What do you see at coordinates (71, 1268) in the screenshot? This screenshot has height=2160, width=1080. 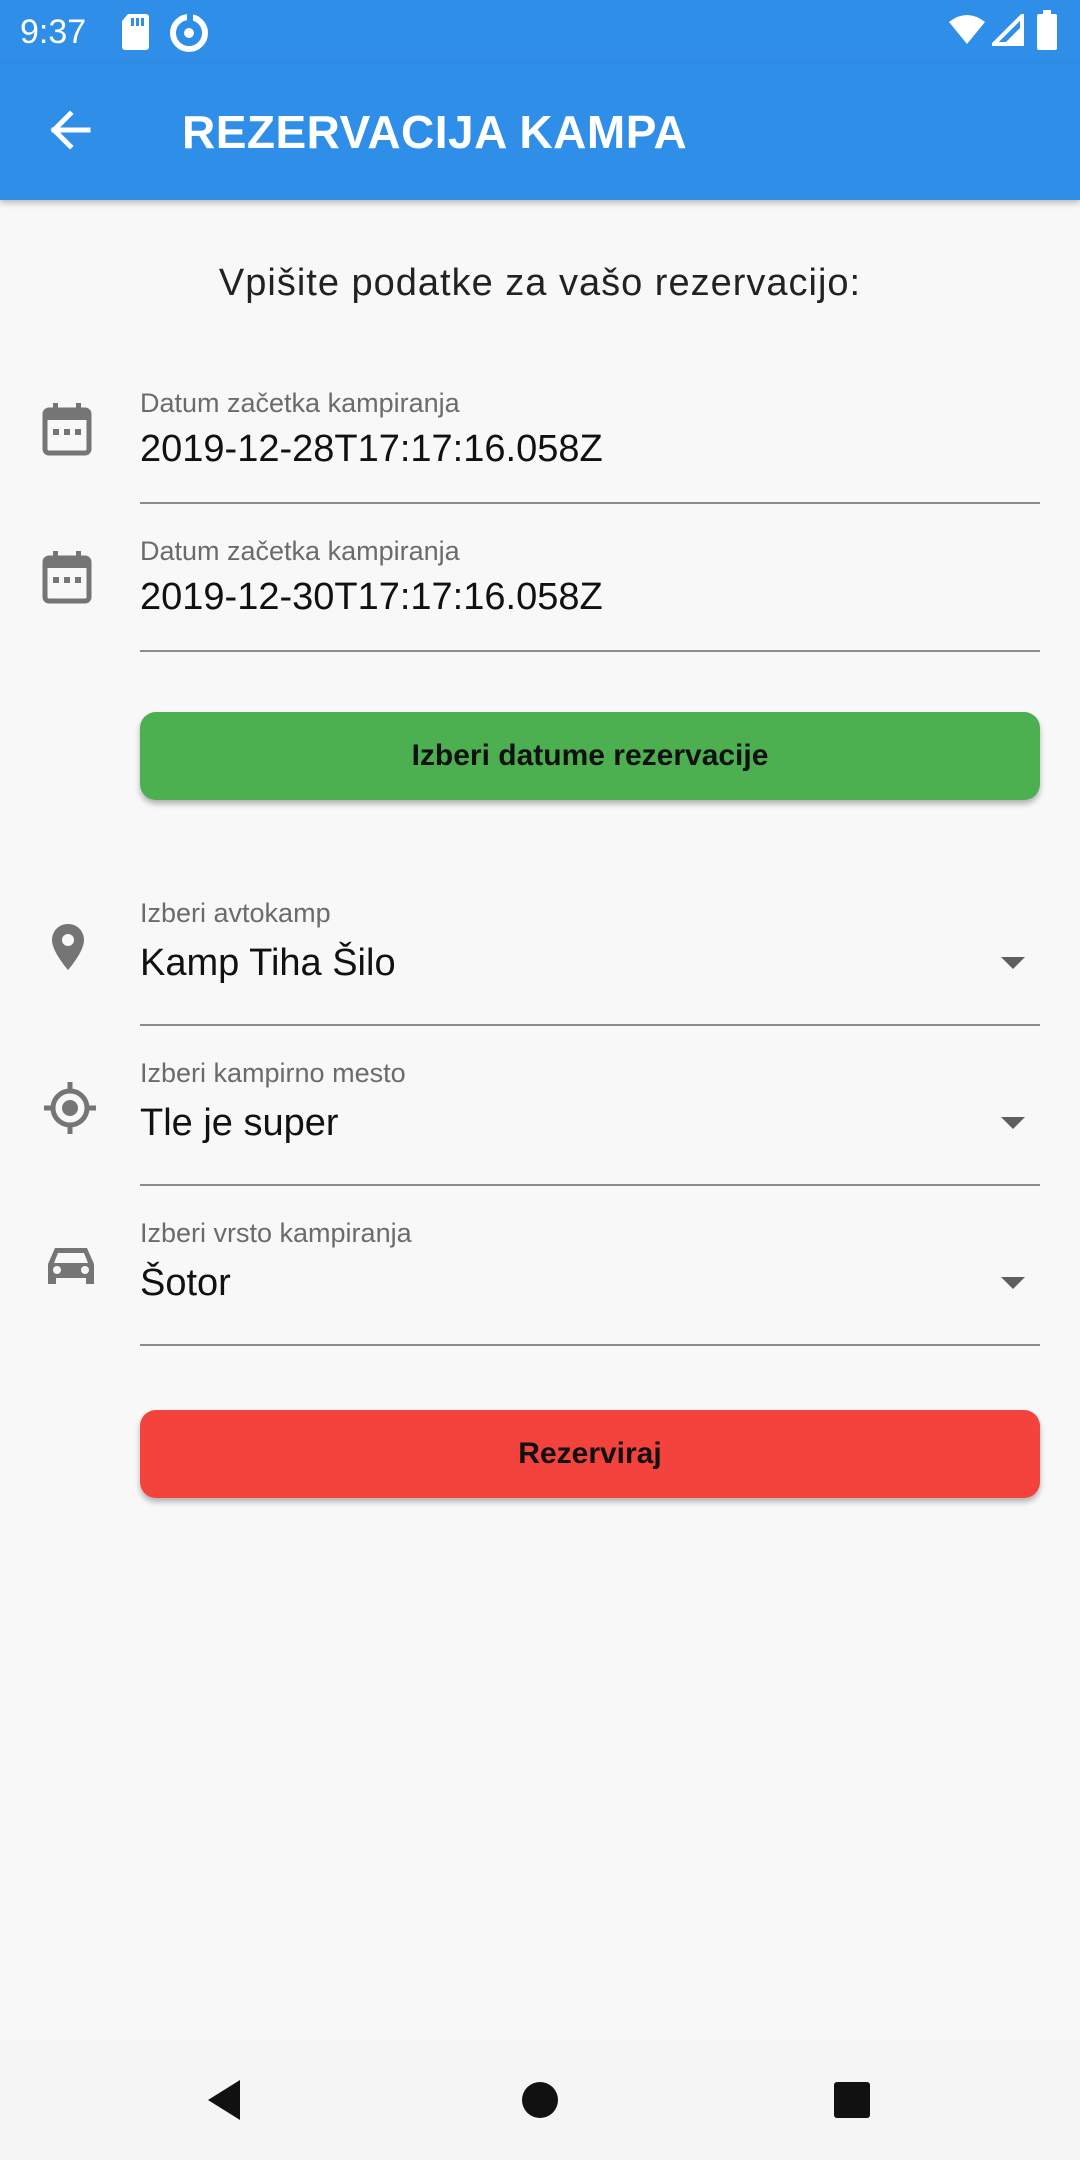 I see `car-icon` at bounding box center [71, 1268].